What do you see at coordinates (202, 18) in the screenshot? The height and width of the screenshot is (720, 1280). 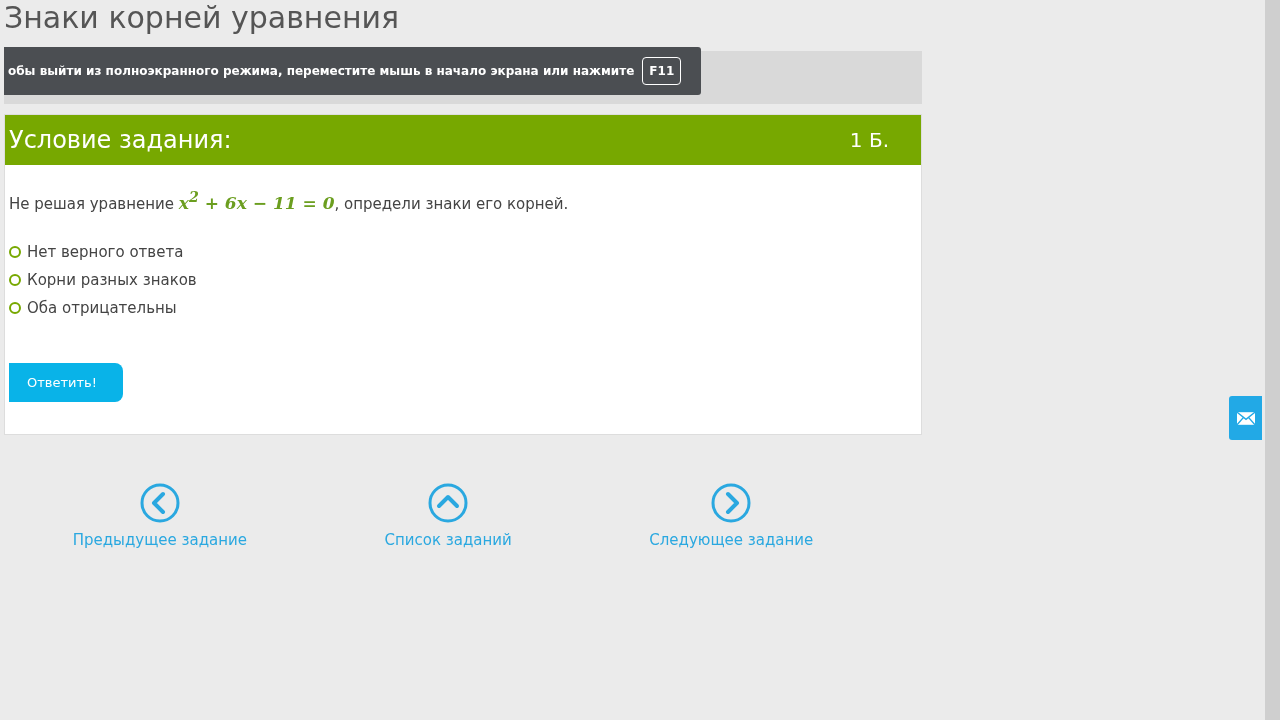 I see `page-title: Знаки корней уравнения` at bounding box center [202, 18].